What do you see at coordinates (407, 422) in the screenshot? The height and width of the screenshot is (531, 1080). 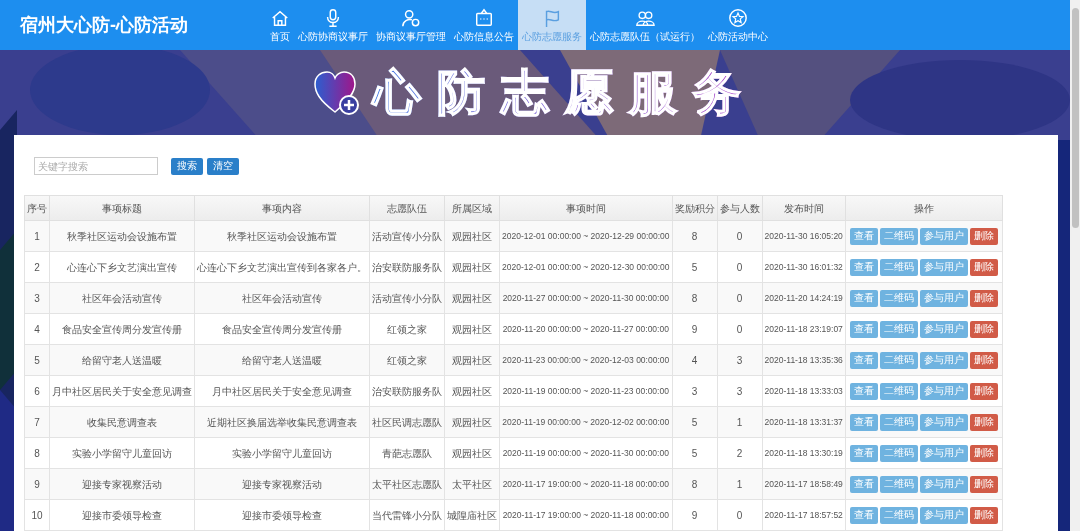 I see `table-cell: 社区民调志愿队` at bounding box center [407, 422].